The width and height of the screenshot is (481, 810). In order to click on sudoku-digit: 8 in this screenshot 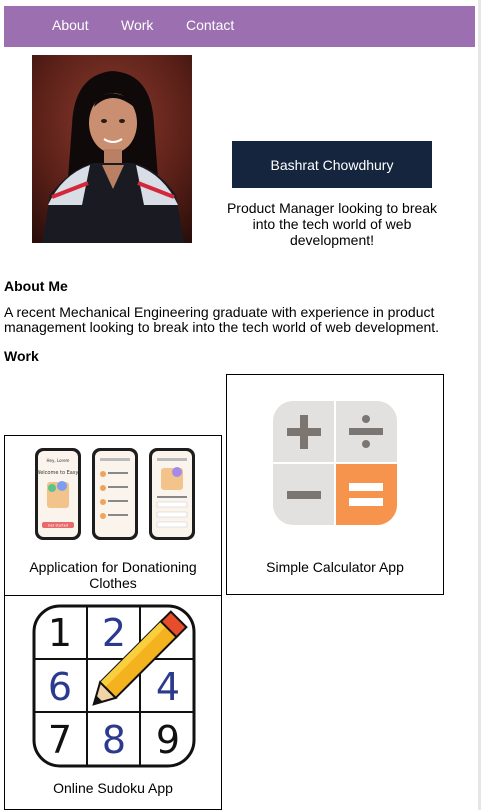, I will do `click(114, 740)`.